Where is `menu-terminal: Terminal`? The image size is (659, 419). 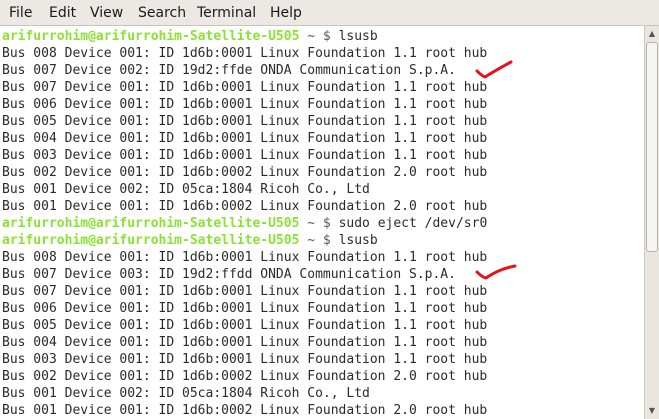 menu-terminal: Terminal is located at coordinates (226, 13).